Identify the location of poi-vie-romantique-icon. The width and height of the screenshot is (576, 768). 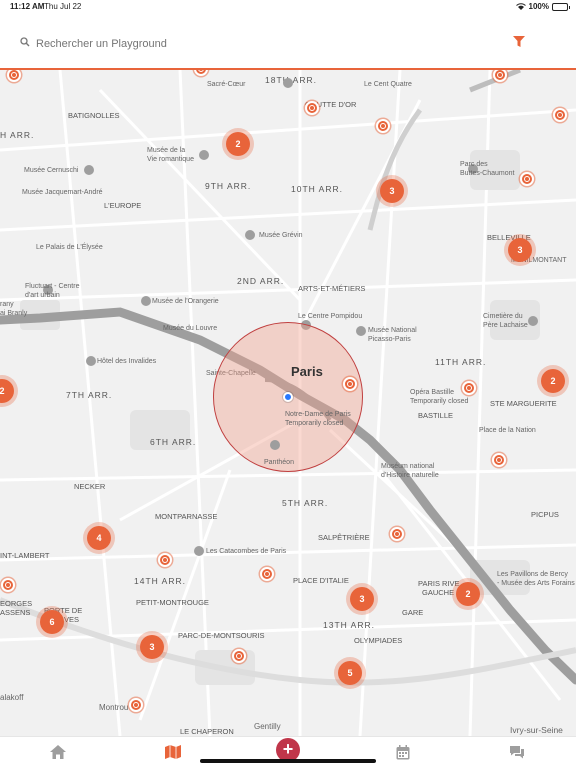
(204, 155).